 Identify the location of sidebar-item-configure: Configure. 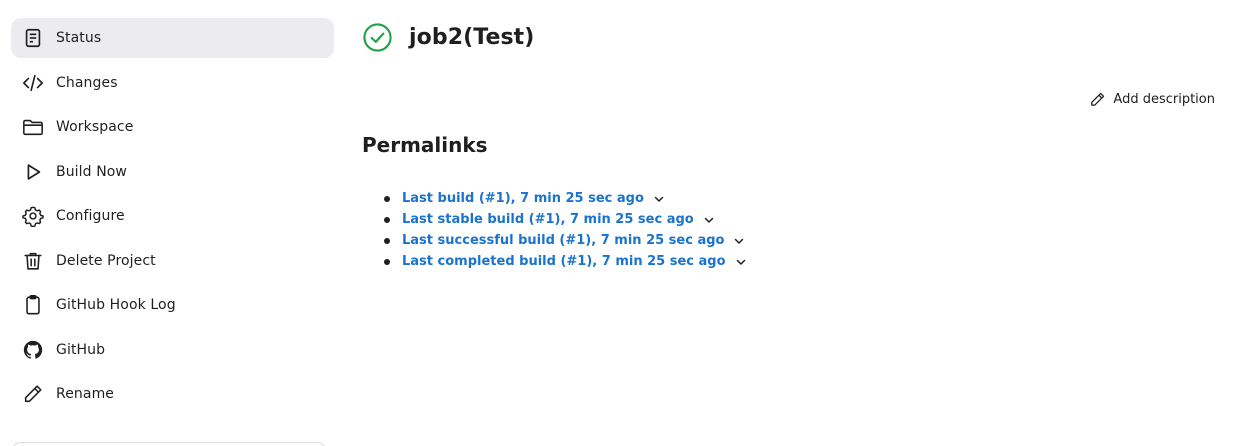
(172, 216).